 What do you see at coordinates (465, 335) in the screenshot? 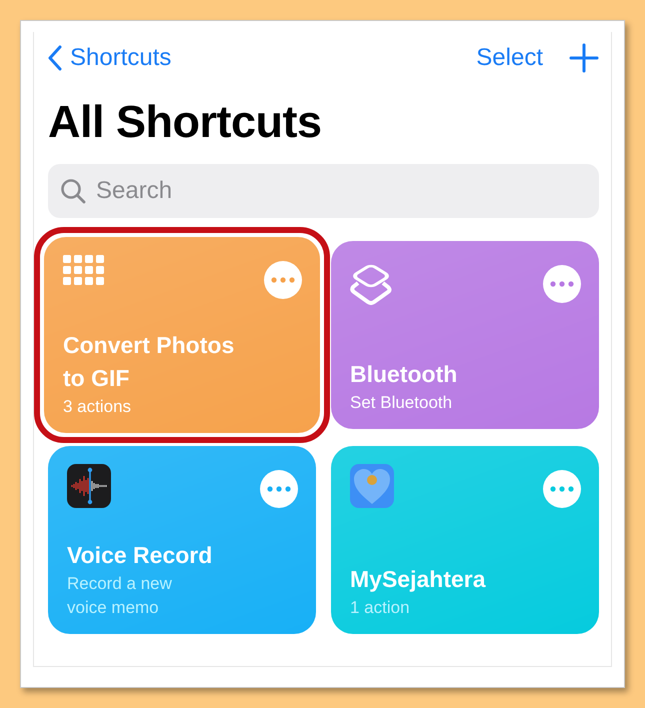
I see `shortcut-card: Bluetooth Set Bluetooth` at bounding box center [465, 335].